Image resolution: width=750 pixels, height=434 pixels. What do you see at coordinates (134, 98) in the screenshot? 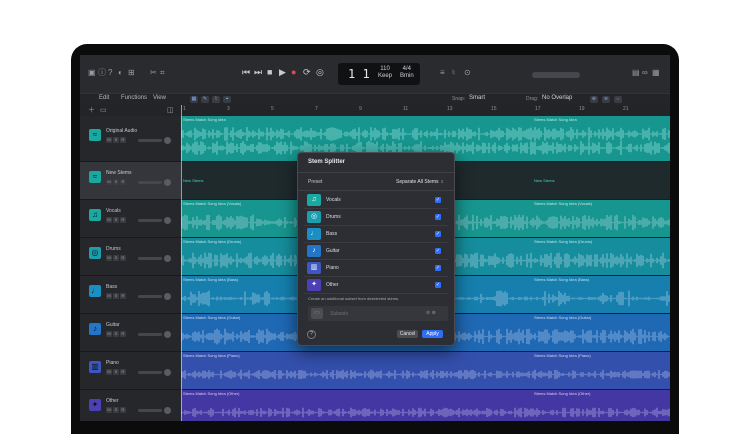
I see `menu-functions: Functions` at bounding box center [134, 98].